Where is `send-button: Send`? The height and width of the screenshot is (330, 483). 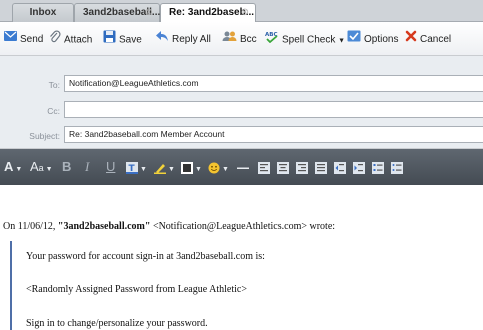
send-button: Send is located at coordinates (23, 39).